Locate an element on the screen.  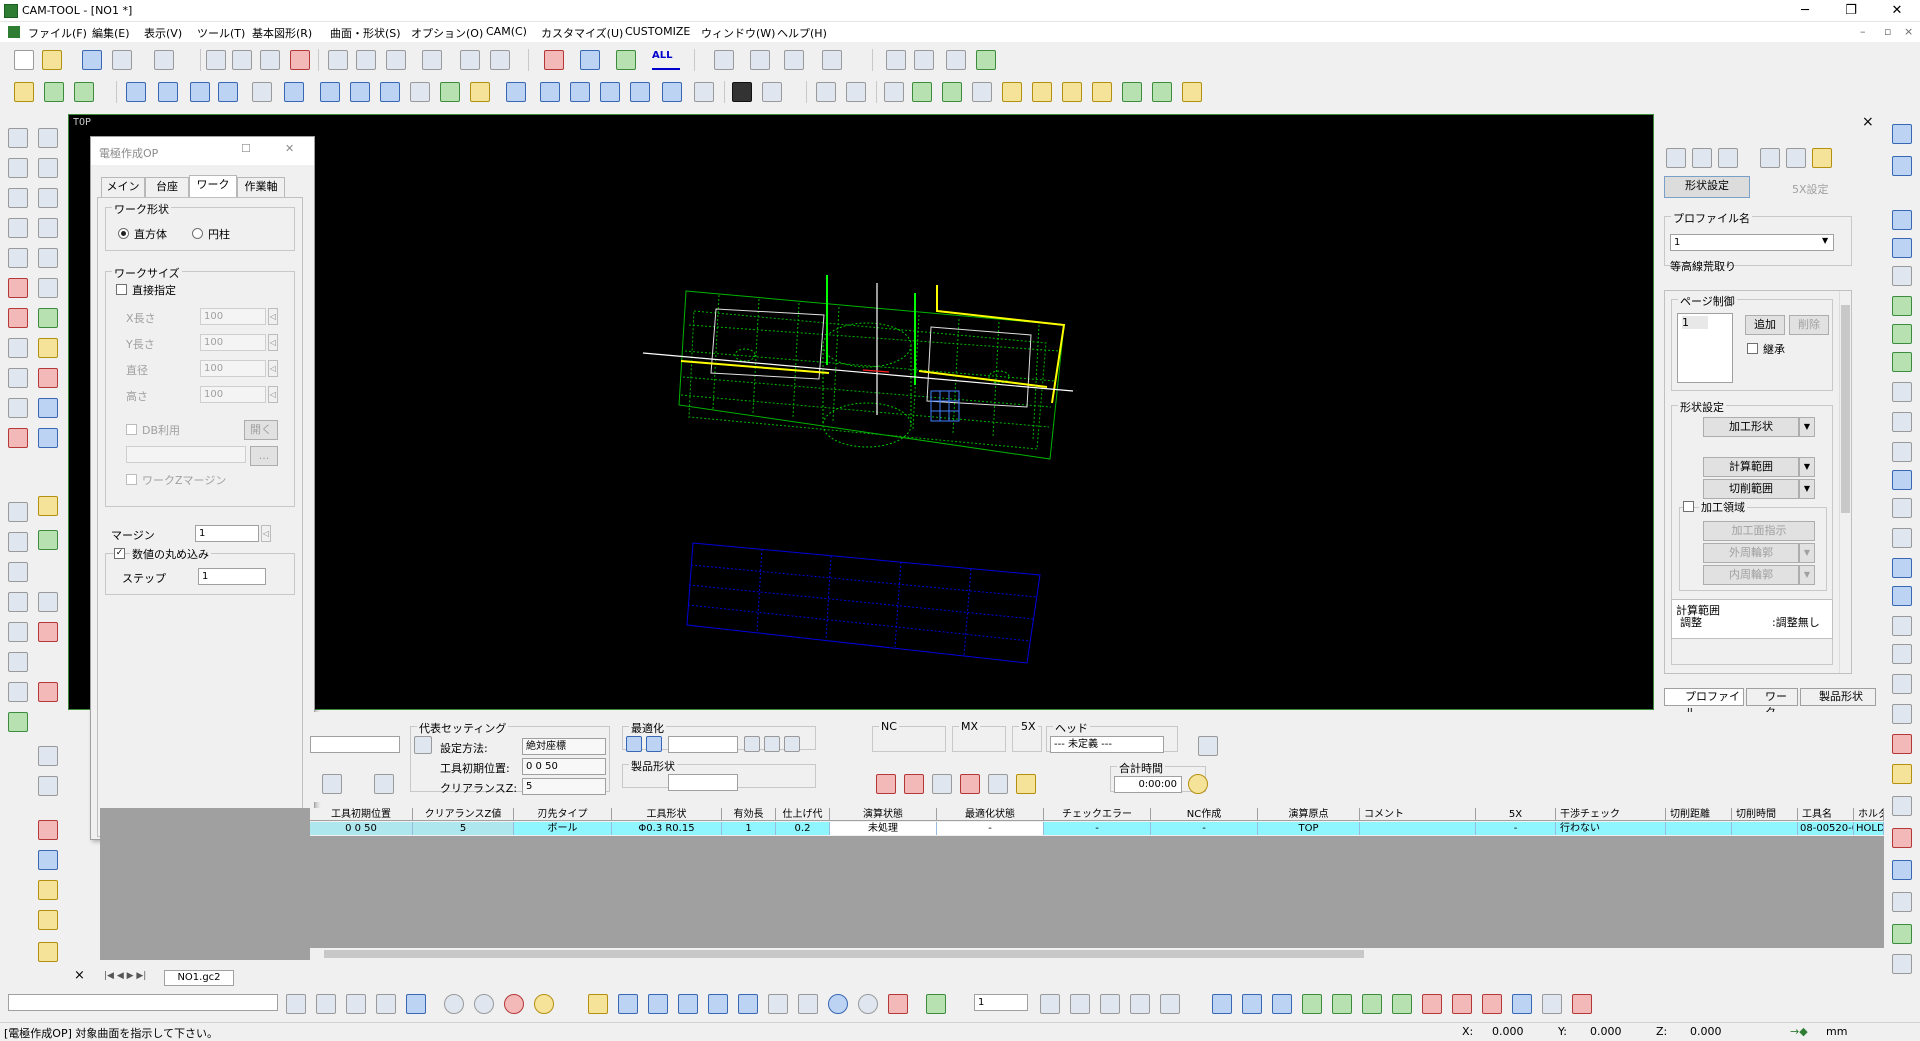
height-input: 100 is located at coordinates (233, 394).